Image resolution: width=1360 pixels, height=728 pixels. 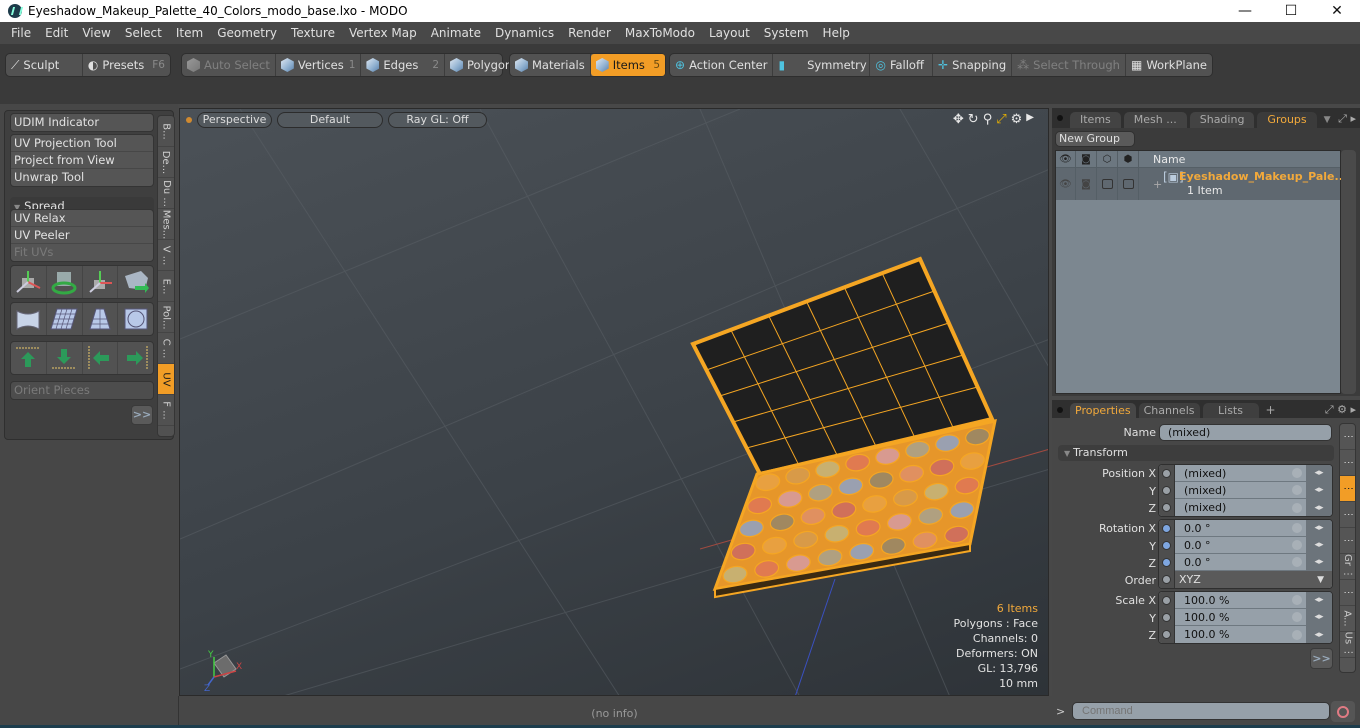 I want to click on menu-file: File, so click(x=21, y=33).